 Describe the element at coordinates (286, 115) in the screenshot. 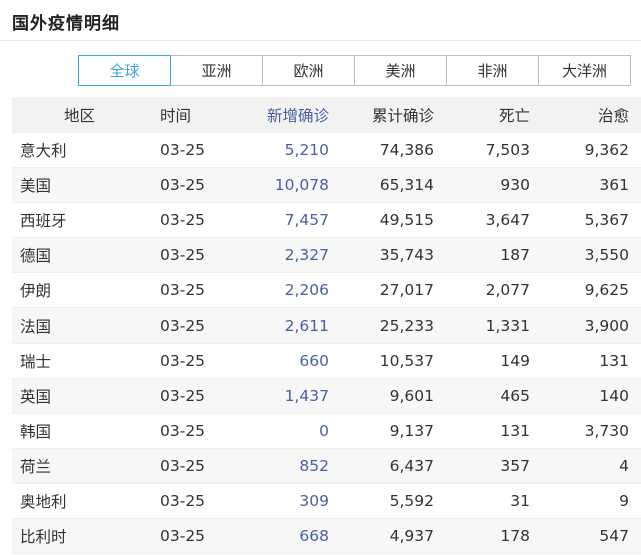

I see `column-header-new-cases: 新增确诊` at that location.